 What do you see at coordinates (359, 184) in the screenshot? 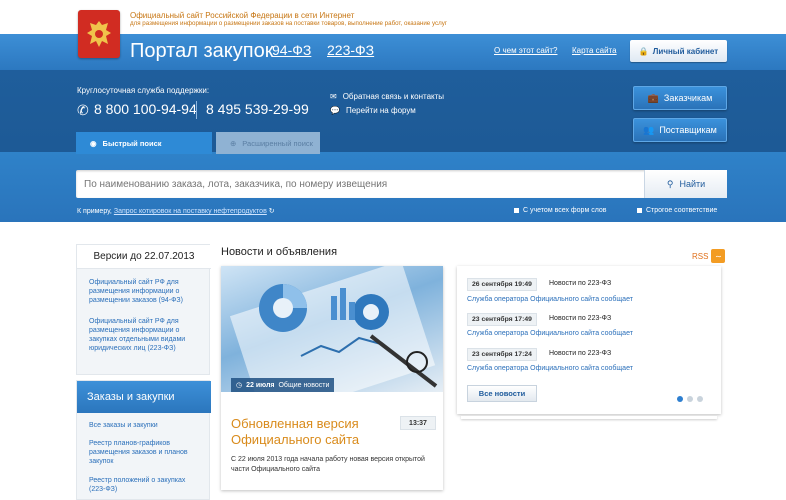
I see `search-input` at bounding box center [359, 184].